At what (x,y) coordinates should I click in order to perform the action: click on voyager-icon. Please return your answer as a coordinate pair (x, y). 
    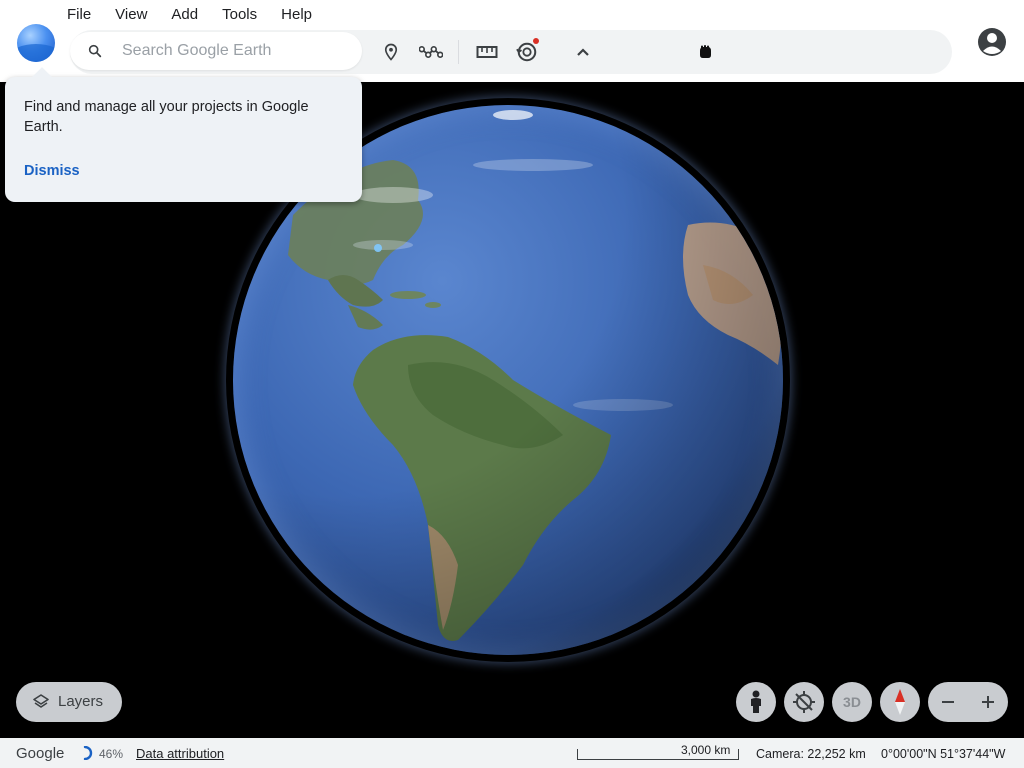
    Looking at the image, I should click on (527, 51).